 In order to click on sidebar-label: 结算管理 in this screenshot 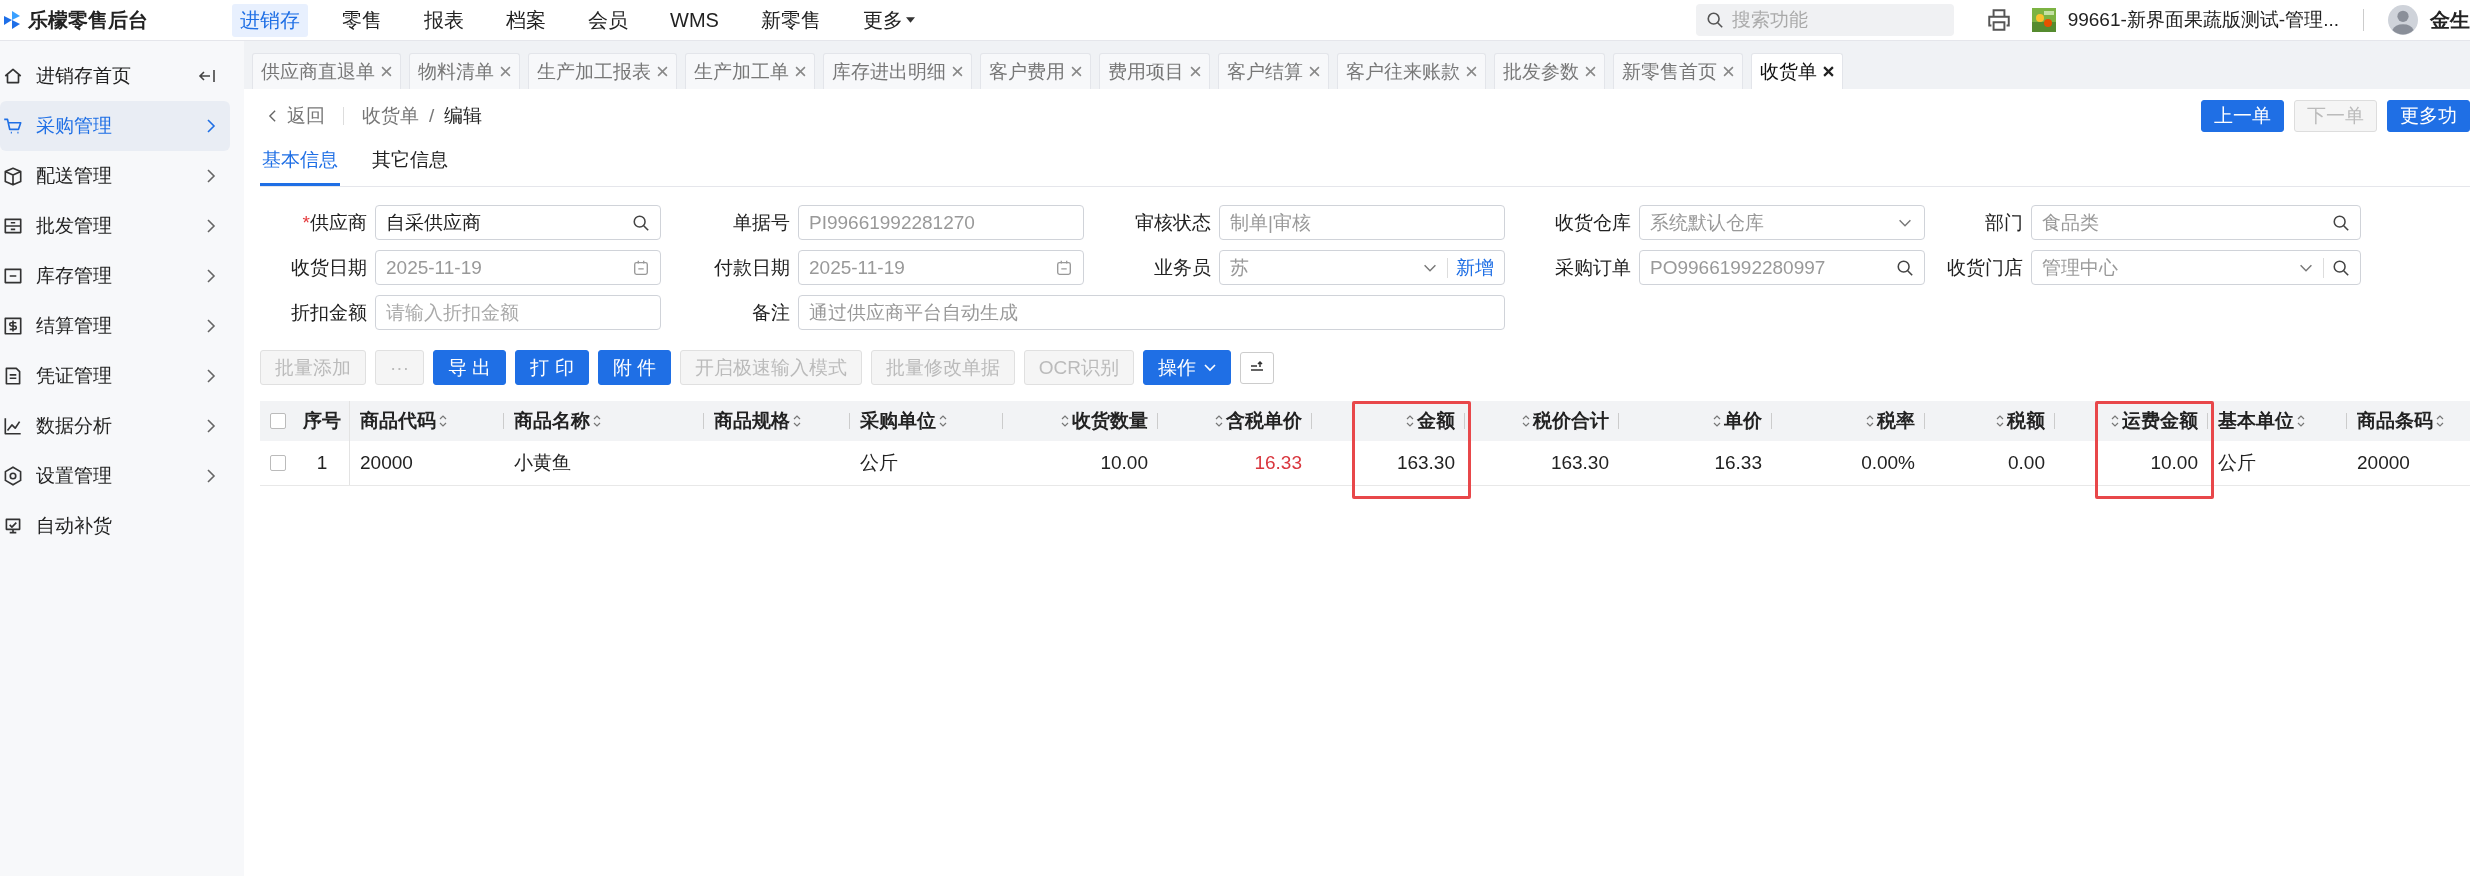, I will do `click(74, 326)`.